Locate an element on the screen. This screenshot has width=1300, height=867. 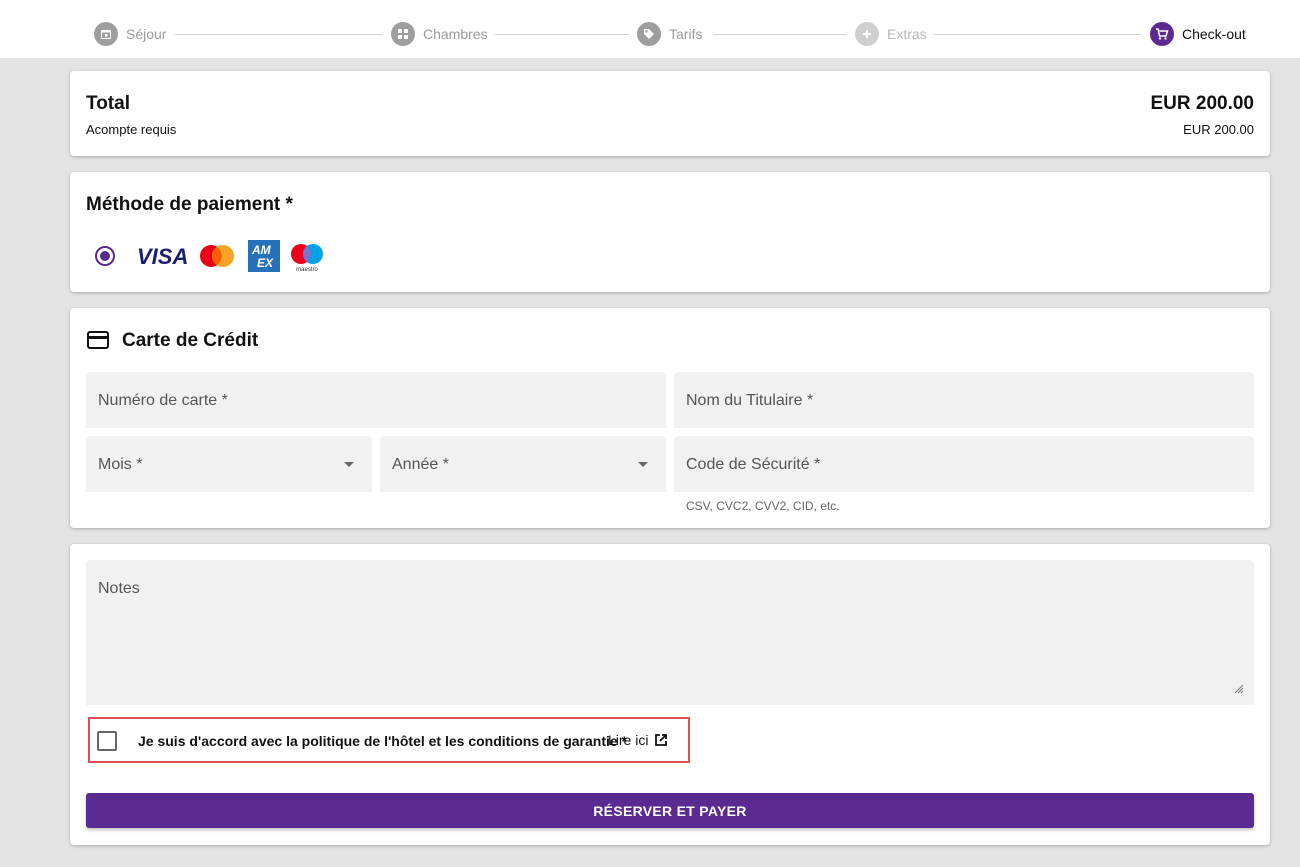
deposit-label: Acompte requis is located at coordinates (131, 129).